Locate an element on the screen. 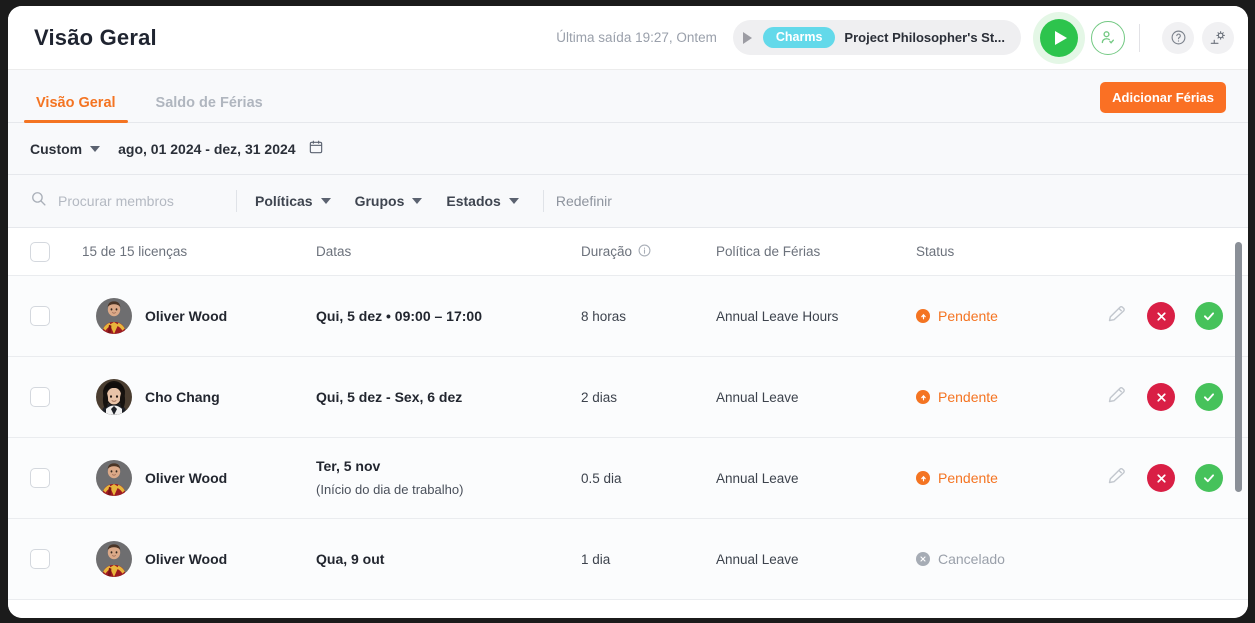 Image resolution: width=1255 pixels, height=623 pixels. duration-cell: 2 dias is located at coordinates (599, 397).